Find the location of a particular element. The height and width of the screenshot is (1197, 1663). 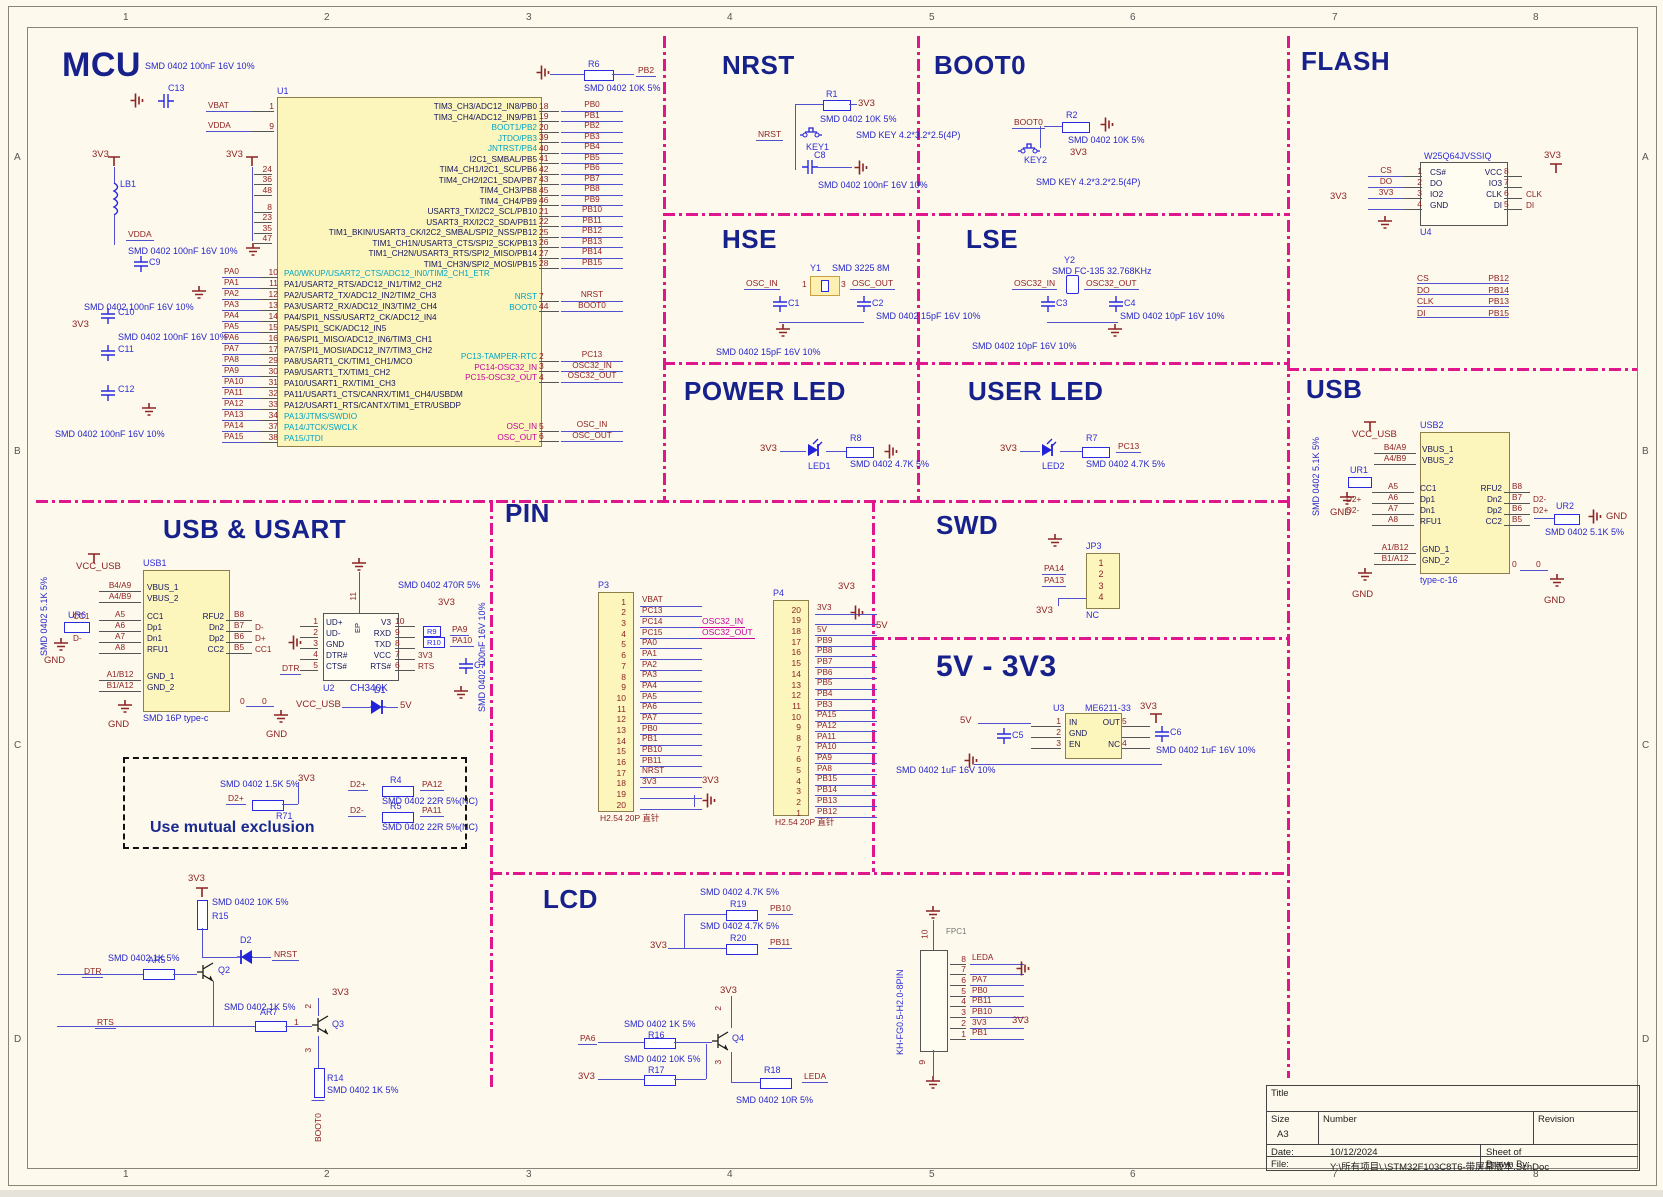

resistor-r15 is located at coordinates (202, 915).